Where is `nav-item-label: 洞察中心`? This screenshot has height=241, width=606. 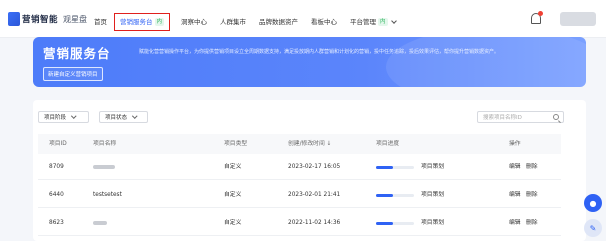
nav-item-label: 洞察中心 is located at coordinates (194, 22).